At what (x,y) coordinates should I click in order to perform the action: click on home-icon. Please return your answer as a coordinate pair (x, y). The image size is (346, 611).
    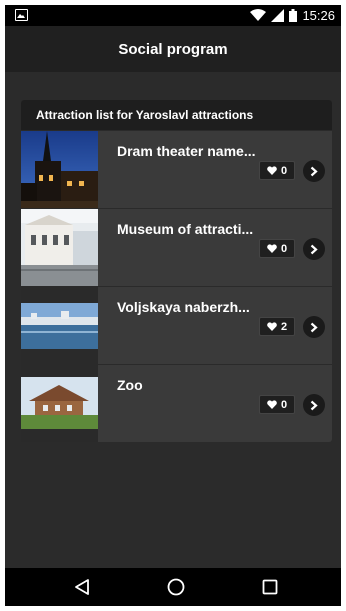
    Looking at the image, I should click on (176, 587).